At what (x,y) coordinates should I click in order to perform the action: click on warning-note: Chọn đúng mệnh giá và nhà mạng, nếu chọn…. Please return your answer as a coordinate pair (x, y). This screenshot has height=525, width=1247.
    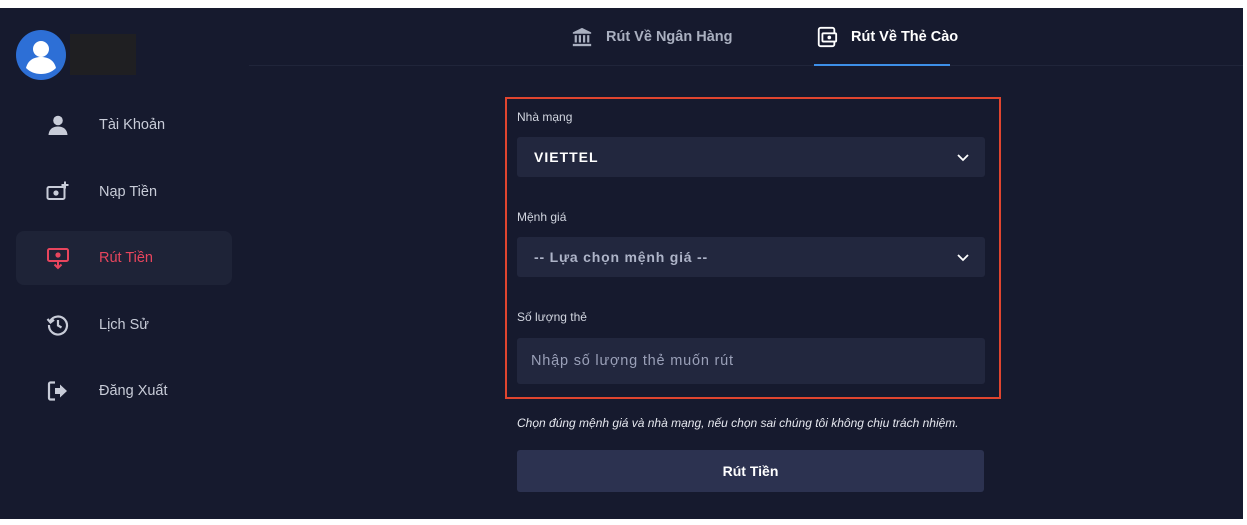
    Looking at the image, I should click on (738, 423).